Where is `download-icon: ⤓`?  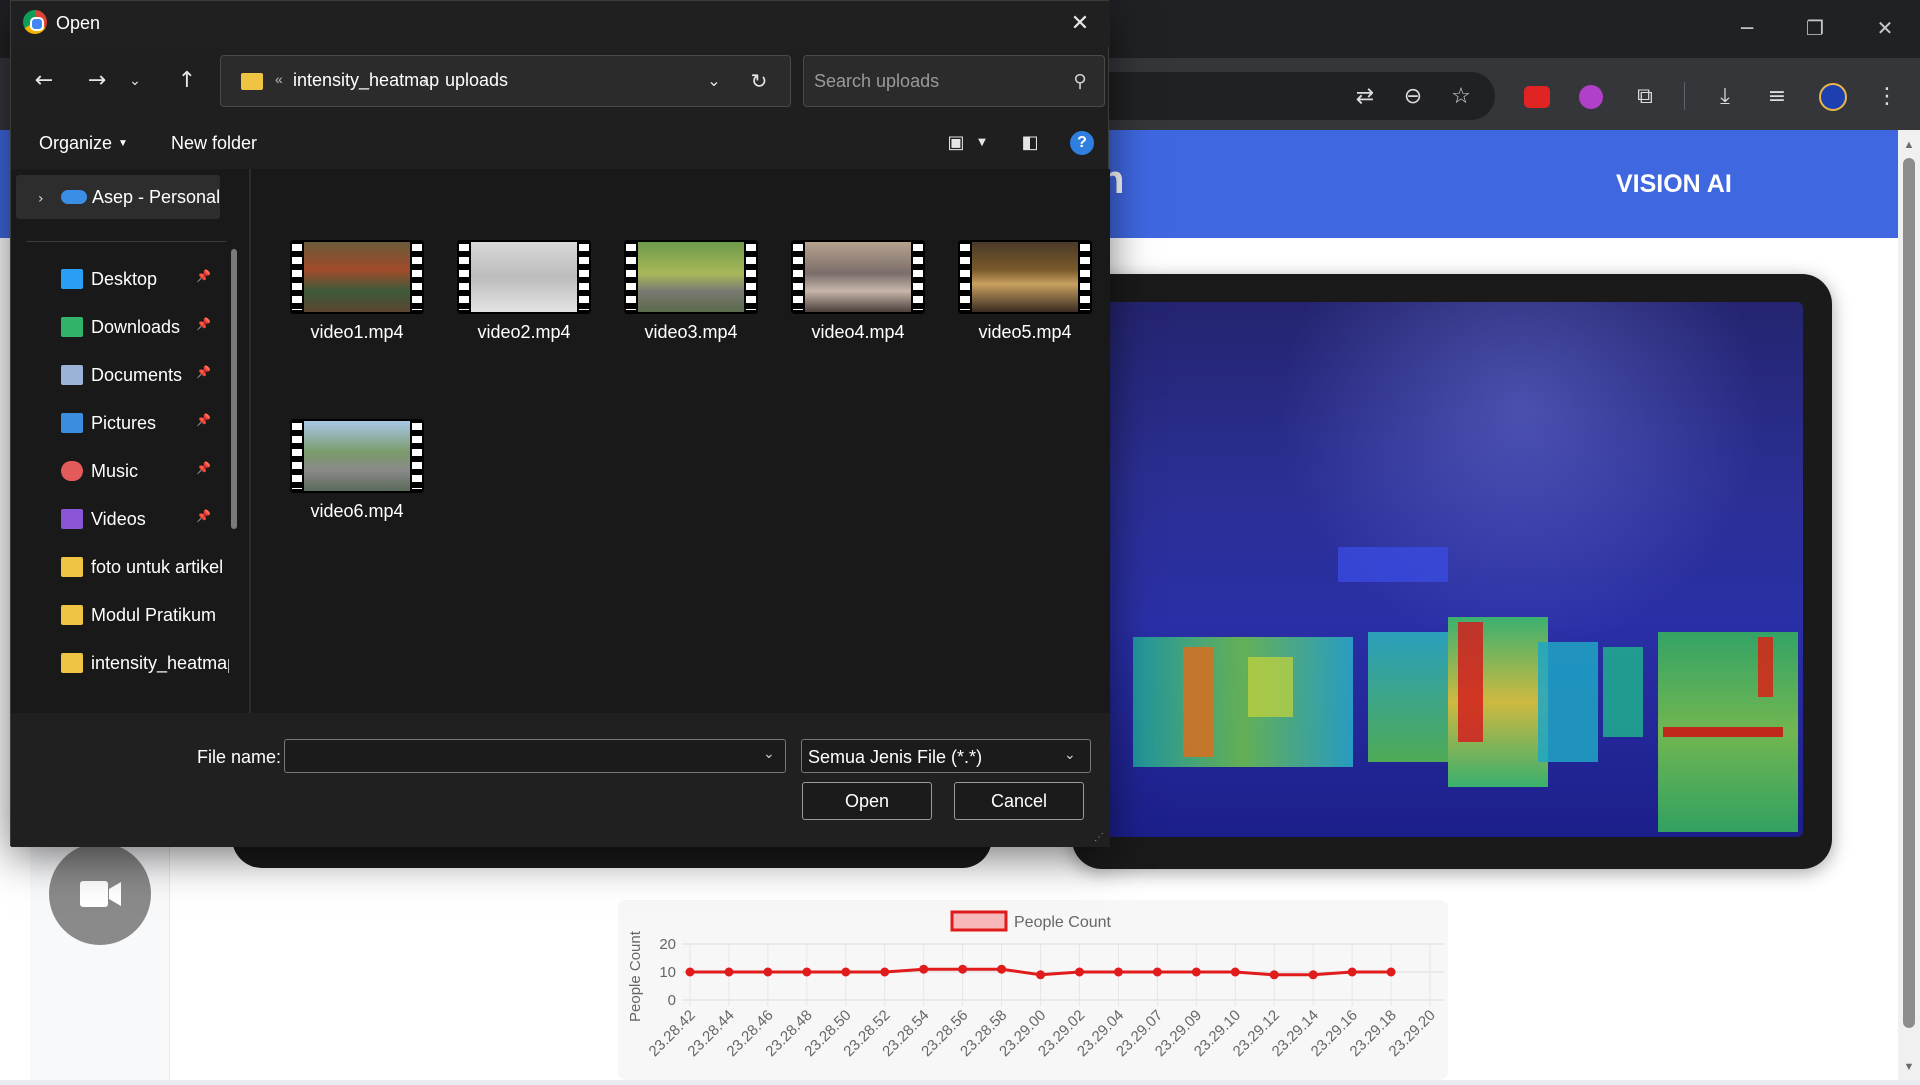 download-icon: ⤓ is located at coordinates (1725, 97).